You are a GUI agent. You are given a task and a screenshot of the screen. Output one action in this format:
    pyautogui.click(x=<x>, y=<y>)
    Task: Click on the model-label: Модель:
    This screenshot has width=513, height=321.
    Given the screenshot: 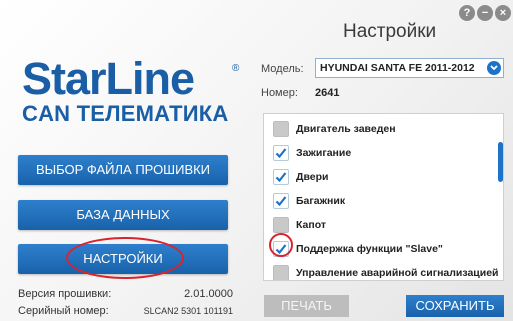 What is the action you would take?
    pyautogui.click(x=282, y=69)
    